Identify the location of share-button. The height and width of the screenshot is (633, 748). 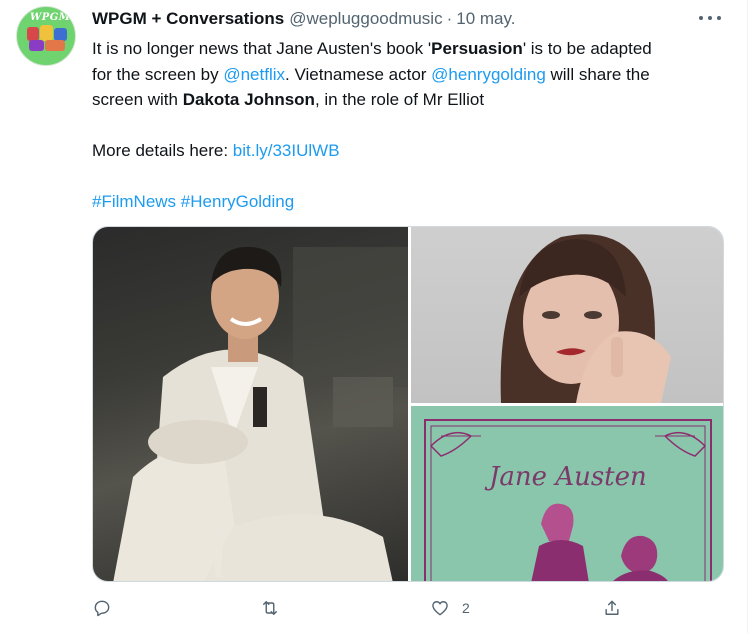
(618, 608).